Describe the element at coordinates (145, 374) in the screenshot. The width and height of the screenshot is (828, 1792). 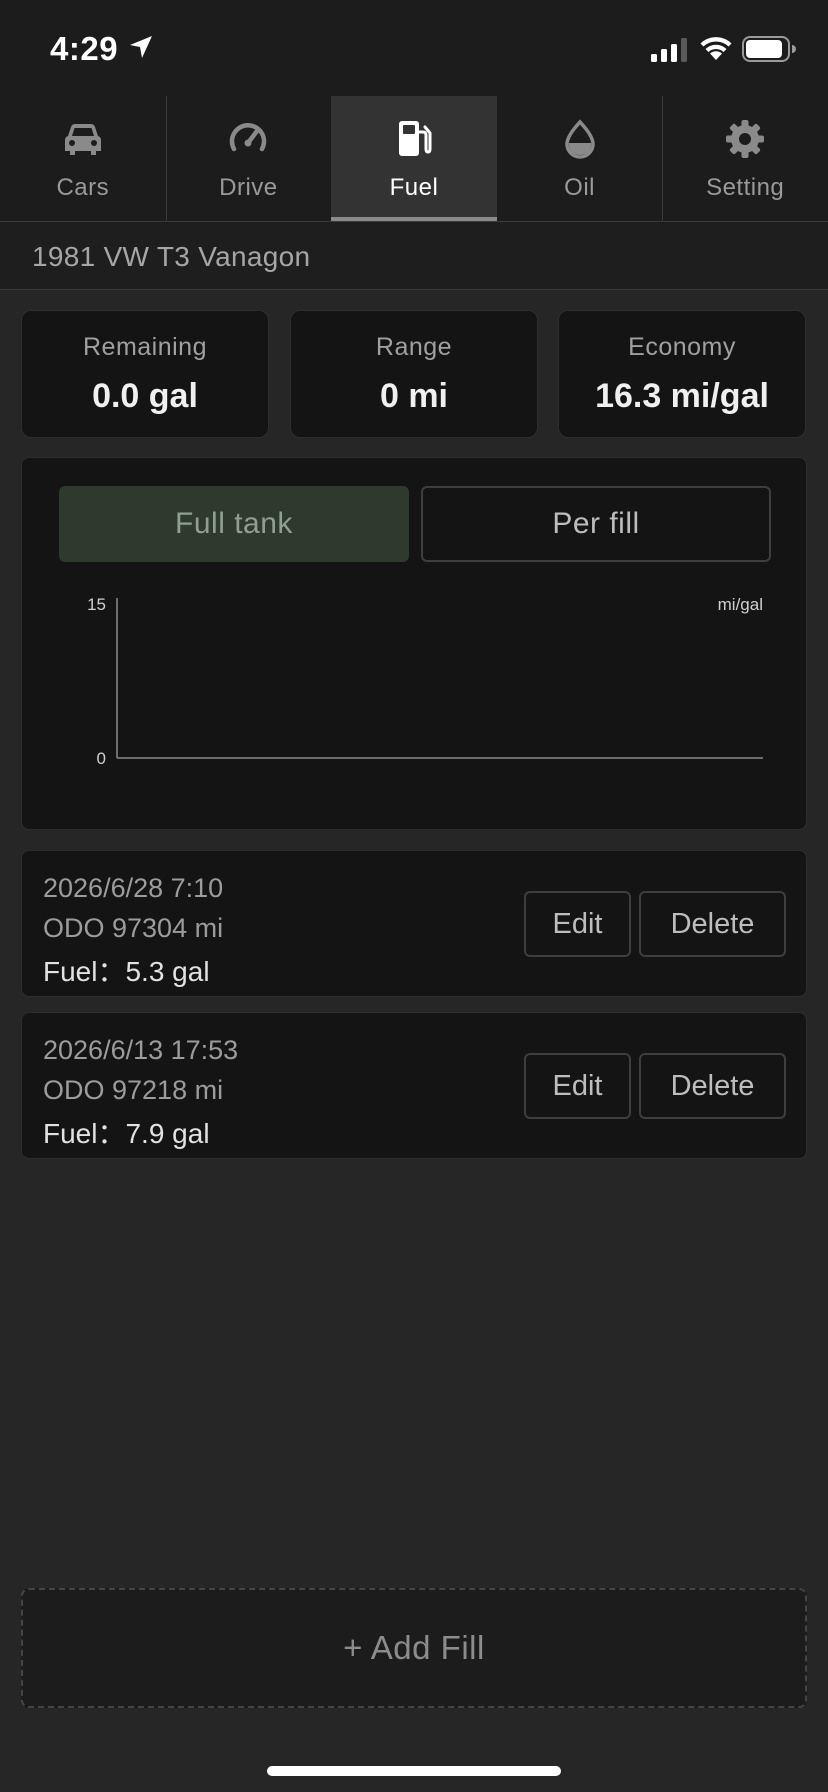
I see `remaining-card: Remaining 0.0 gal` at that location.